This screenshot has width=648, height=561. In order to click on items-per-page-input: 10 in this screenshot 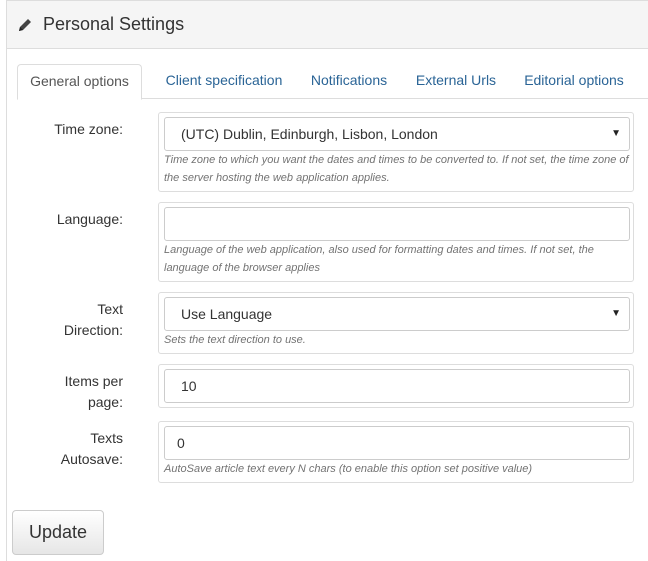, I will do `click(397, 386)`.